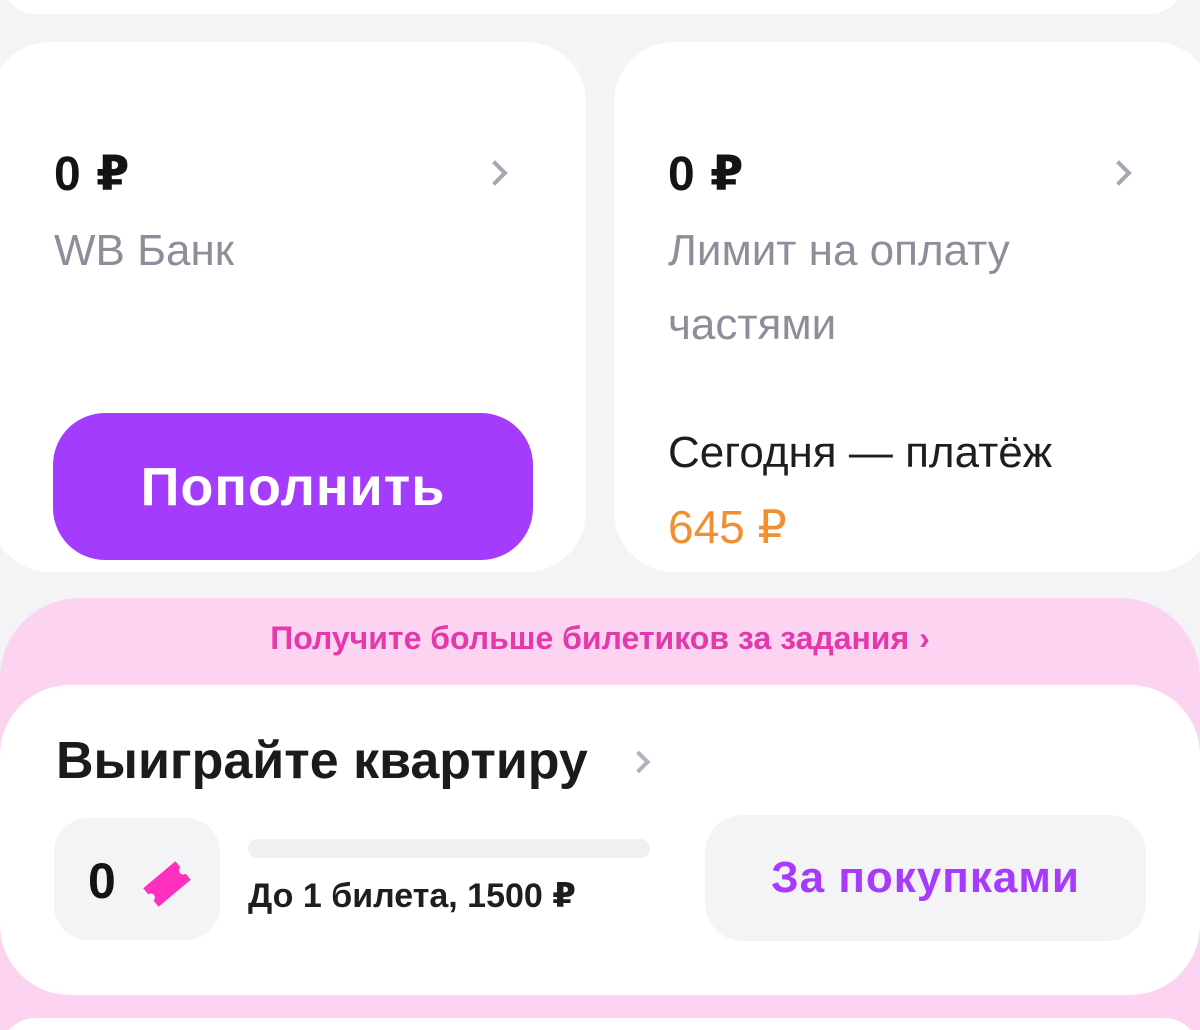 This screenshot has height=1030, width=1200. Describe the element at coordinates (600, 1024) in the screenshot. I see `next-card-edge` at that location.